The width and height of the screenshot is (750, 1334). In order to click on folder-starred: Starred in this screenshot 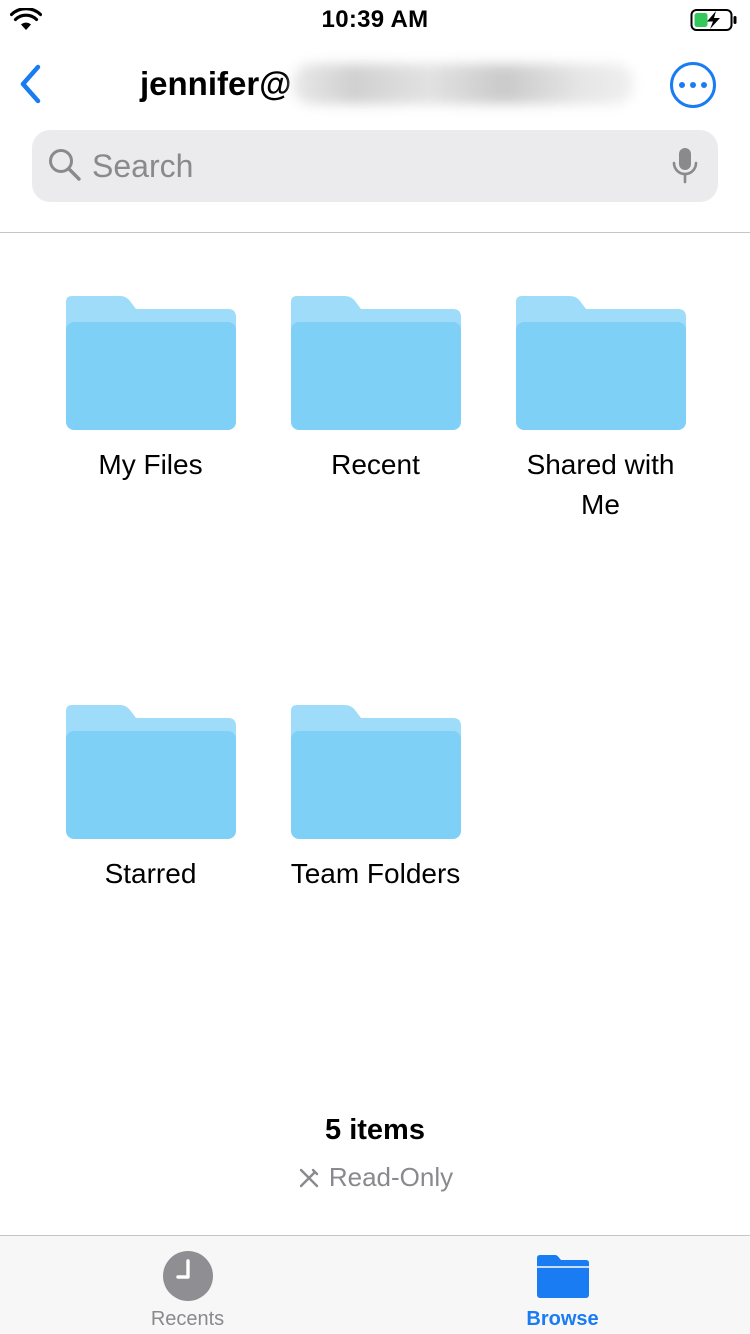, I will do `click(150, 799)`.